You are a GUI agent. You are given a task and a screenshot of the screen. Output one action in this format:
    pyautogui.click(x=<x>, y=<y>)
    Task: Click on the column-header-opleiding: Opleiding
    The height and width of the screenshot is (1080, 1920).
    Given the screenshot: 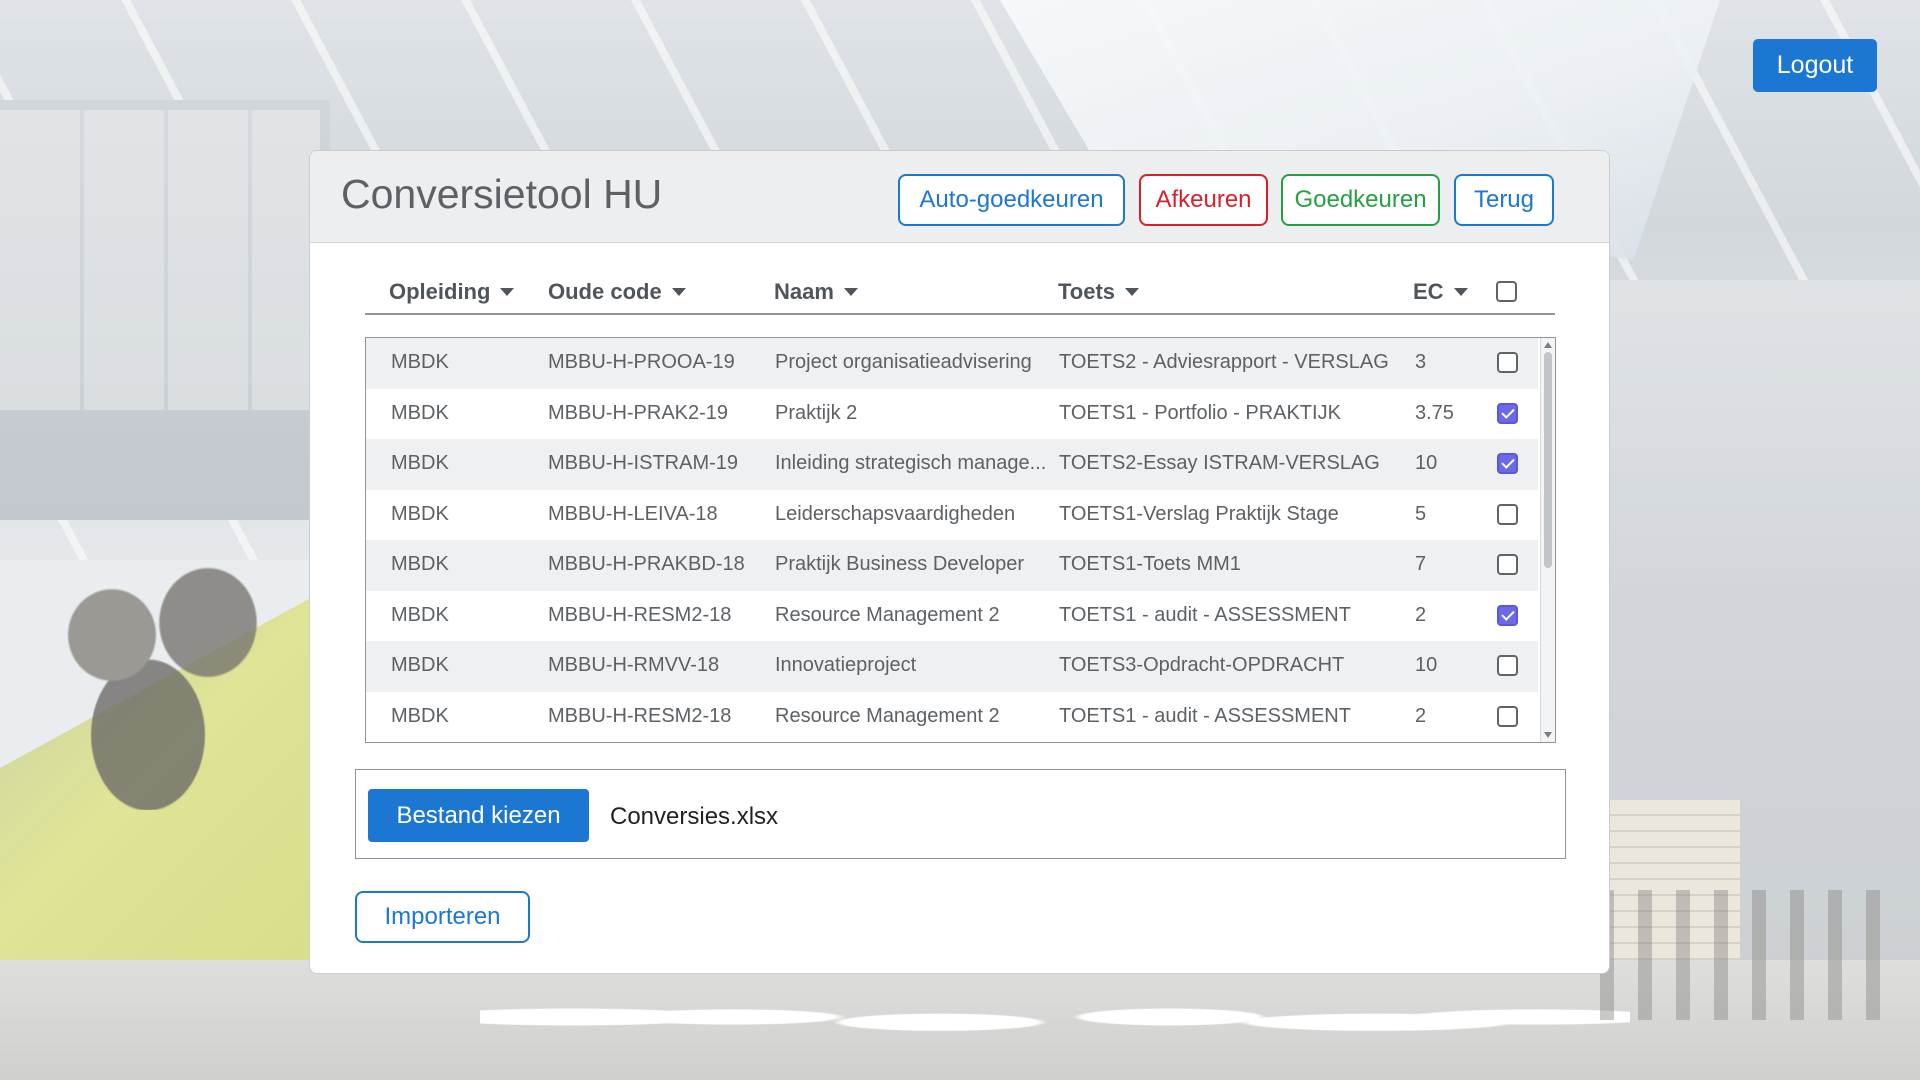 What is the action you would take?
    pyautogui.click(x=452, y=292)
    